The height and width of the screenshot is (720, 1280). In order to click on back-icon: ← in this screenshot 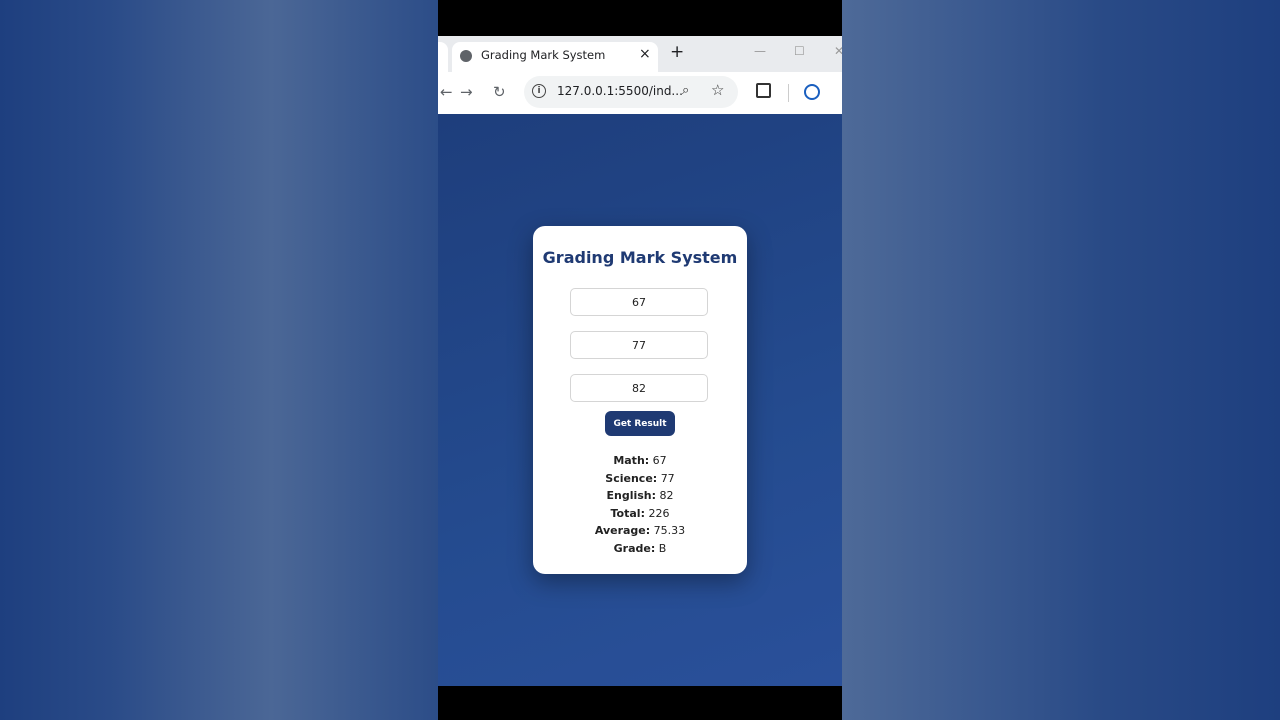, I will do `click(446, 92)`.